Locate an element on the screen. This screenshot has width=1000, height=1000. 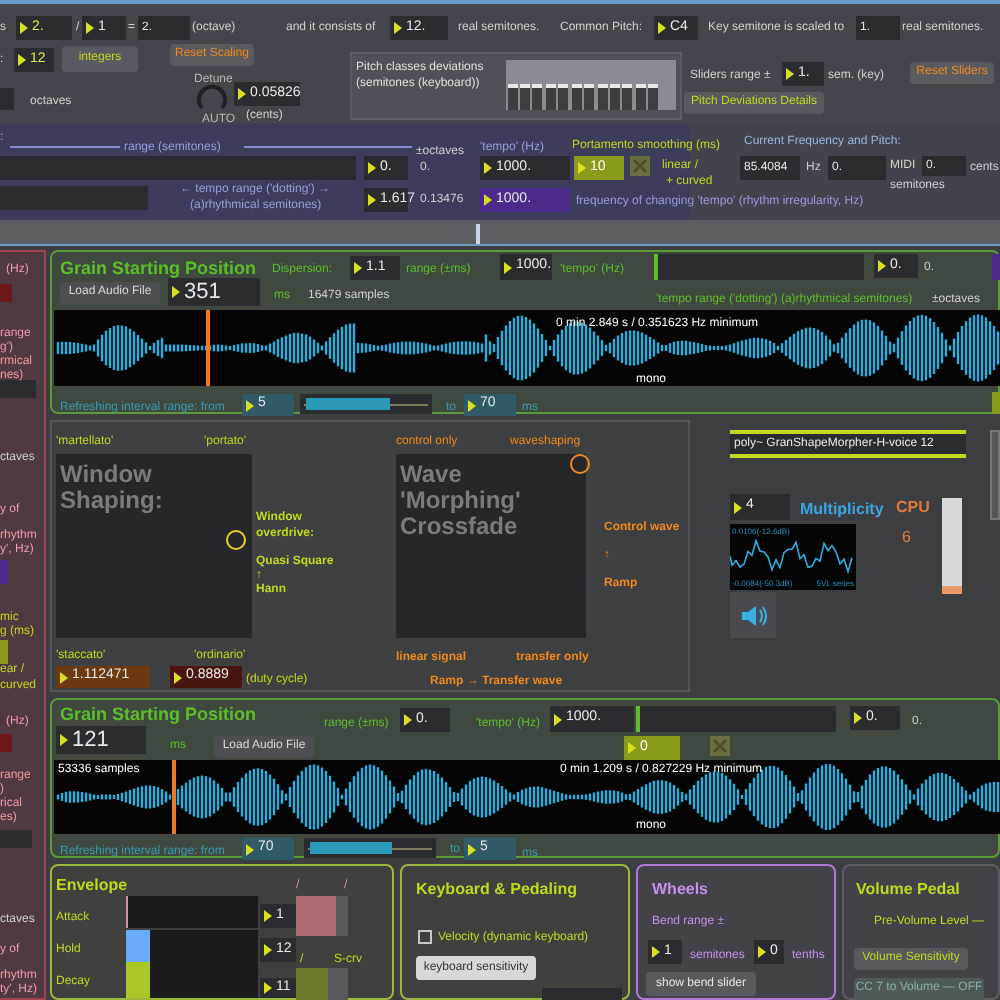
scroll-handle is located at coordinates (478, 234).